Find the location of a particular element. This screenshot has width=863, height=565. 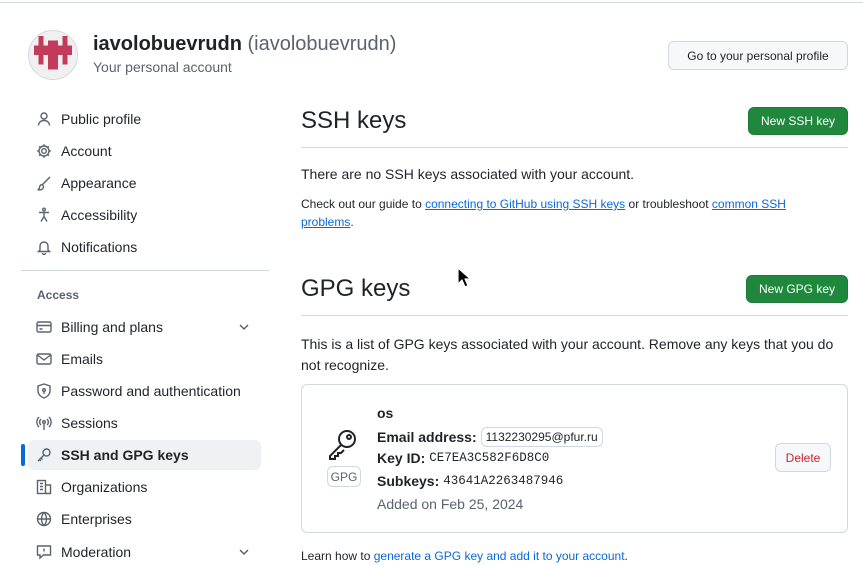

sidebar-item-label: Appearance is located at coordinates (99, 183).